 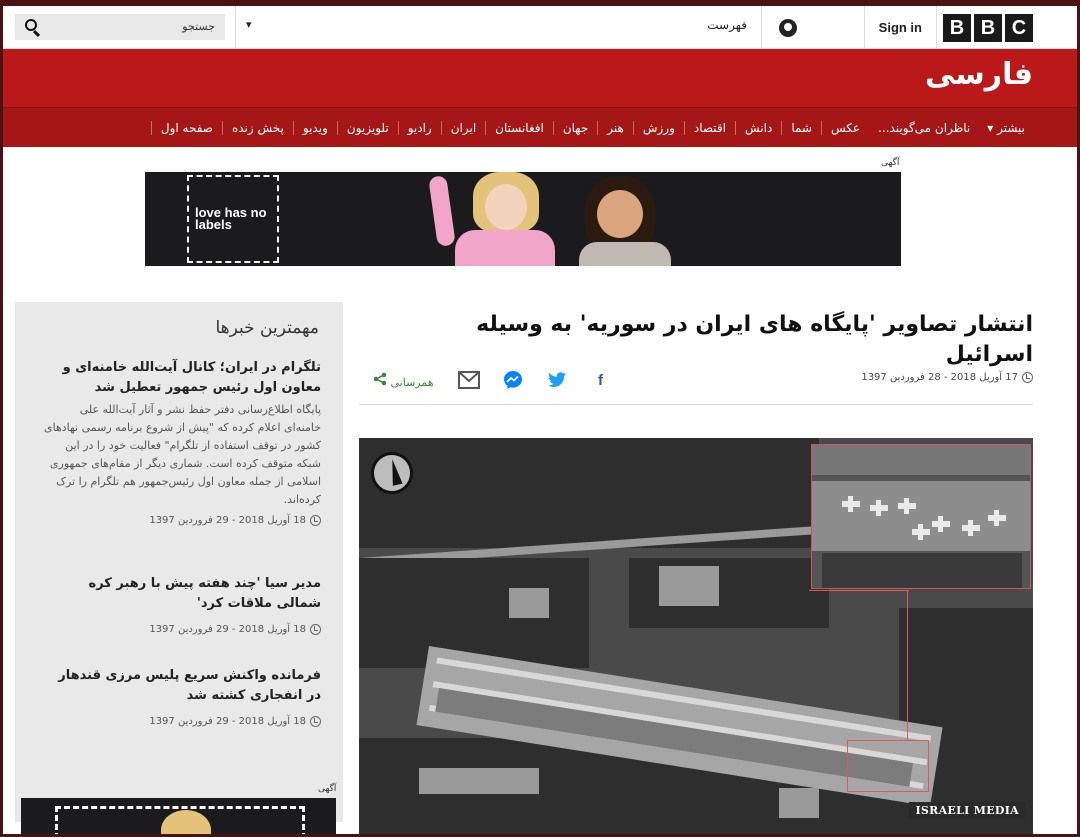 What do you see at coordinates (257, 128) in the screenshot?
I see `nav-item-live: پخش زنده` at bounding box center [257, 128].